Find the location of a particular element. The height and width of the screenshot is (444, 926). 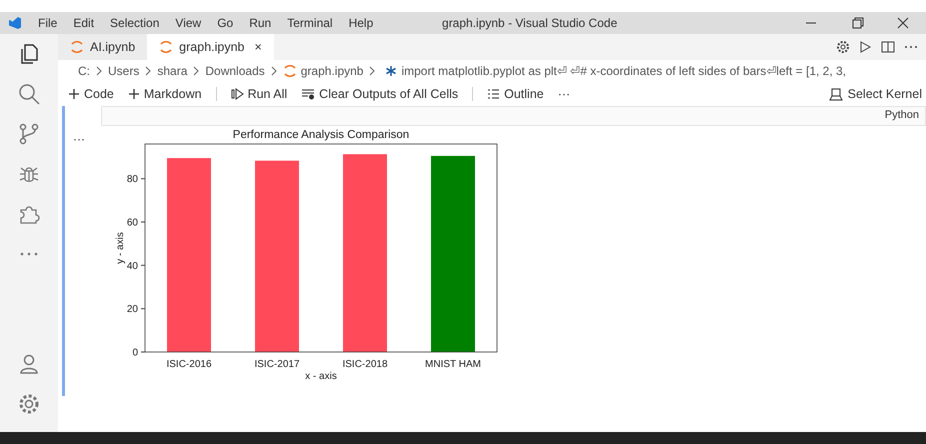

editor-tab: graph.ipynb × is located at coordinates (210, 47).